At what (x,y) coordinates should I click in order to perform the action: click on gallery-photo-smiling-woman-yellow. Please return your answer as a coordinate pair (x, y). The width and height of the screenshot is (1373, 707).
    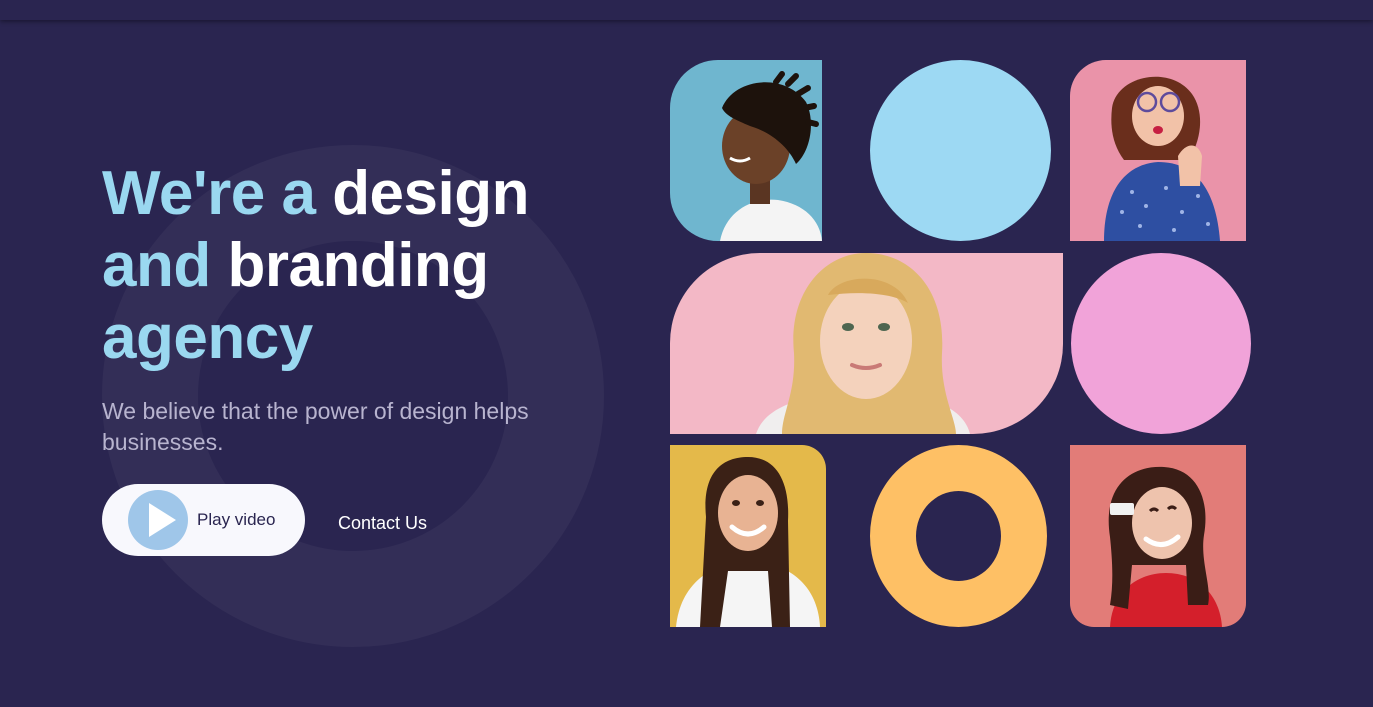
    Looking at the image, I should click on (748, 536).